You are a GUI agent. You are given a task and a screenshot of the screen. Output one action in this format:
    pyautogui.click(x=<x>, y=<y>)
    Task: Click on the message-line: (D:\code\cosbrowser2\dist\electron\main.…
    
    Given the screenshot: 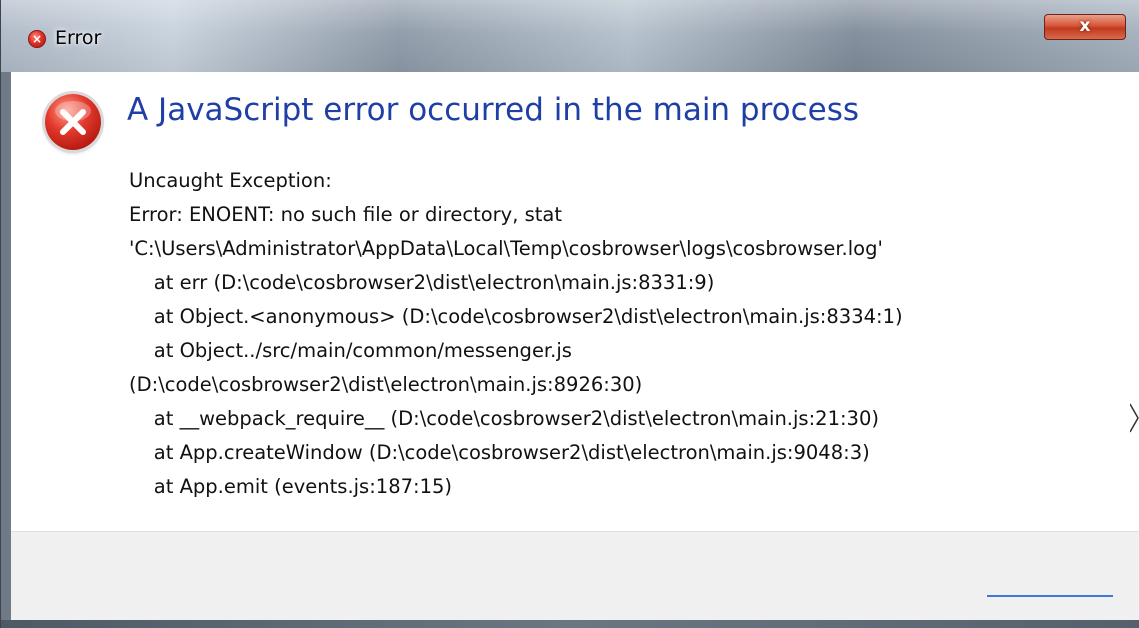 What is the action you would take?
    pyautogui.click(x=386, y=384)
    